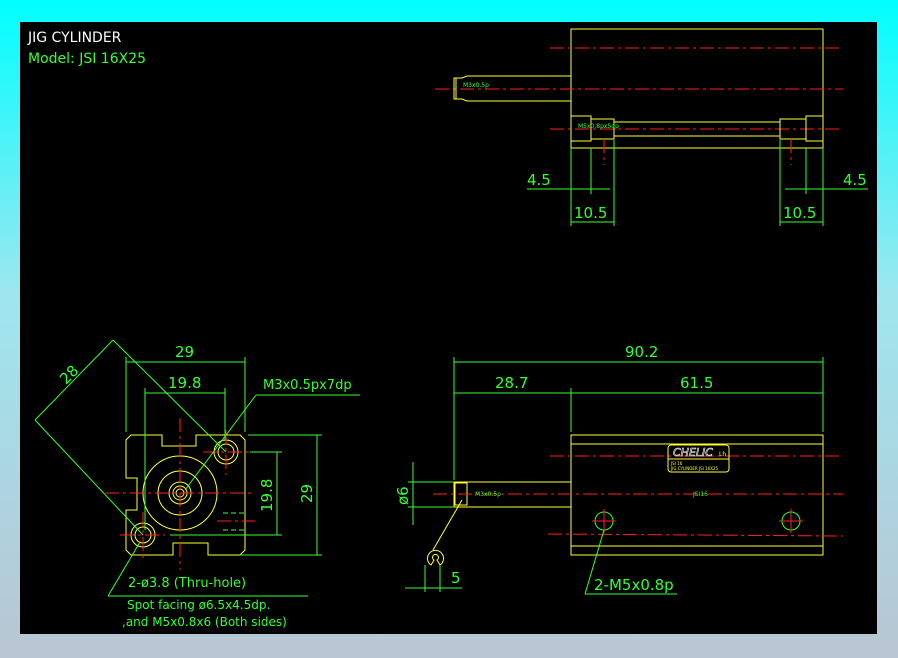 Image resolution: width=898 pixels, height=658 pixels. Describe the element at coordinates (696, 383) in the screenshot. I see `dim-61-5: 61.5` at that location.